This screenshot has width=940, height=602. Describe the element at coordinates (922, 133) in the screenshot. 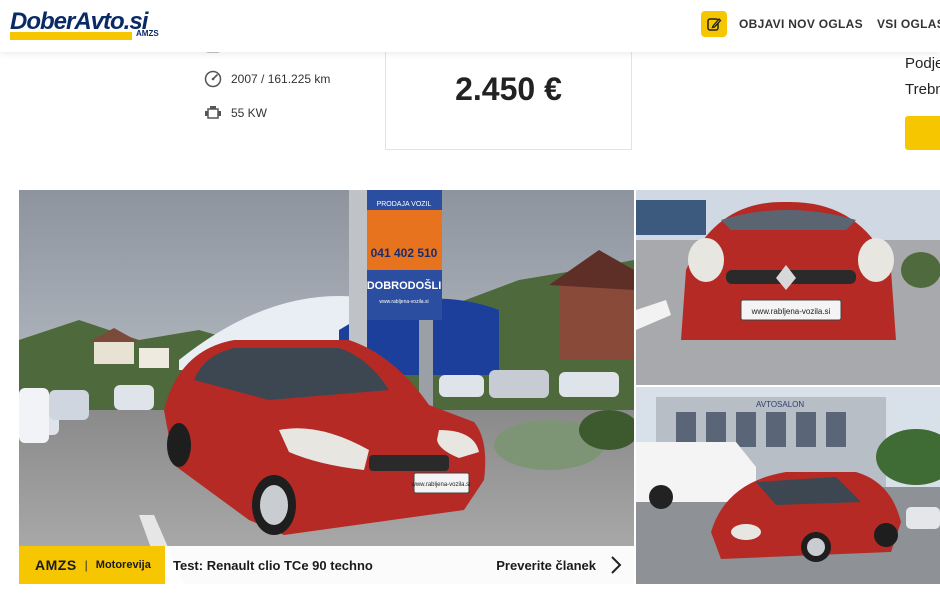

I see `contact-button` at that location.